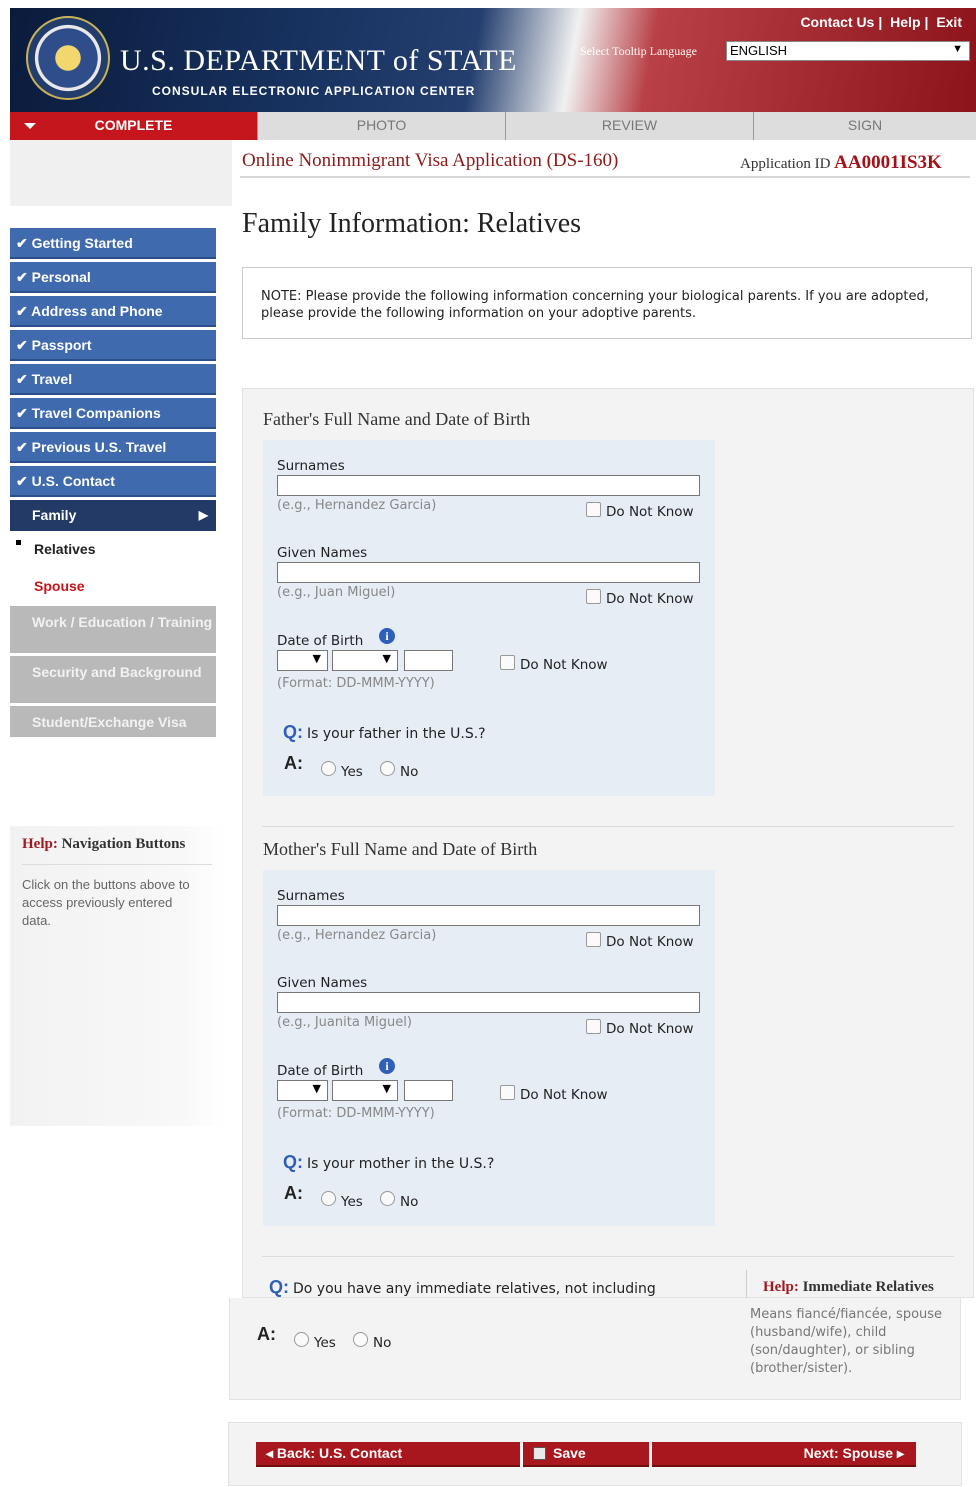 The image size is (976, 1487). Describe the element at coordinates (949, 22) in the screenshot. I see `exit-link: Exit` at that location.